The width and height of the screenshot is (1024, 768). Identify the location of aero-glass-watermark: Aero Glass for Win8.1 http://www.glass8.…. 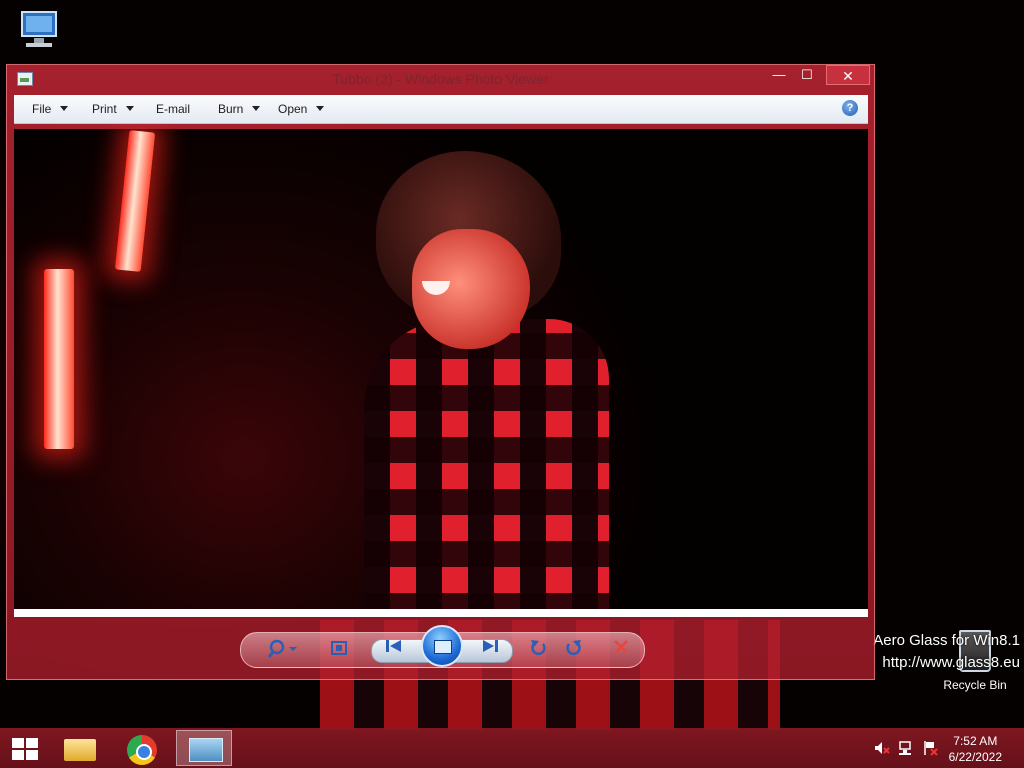
(946, 652).